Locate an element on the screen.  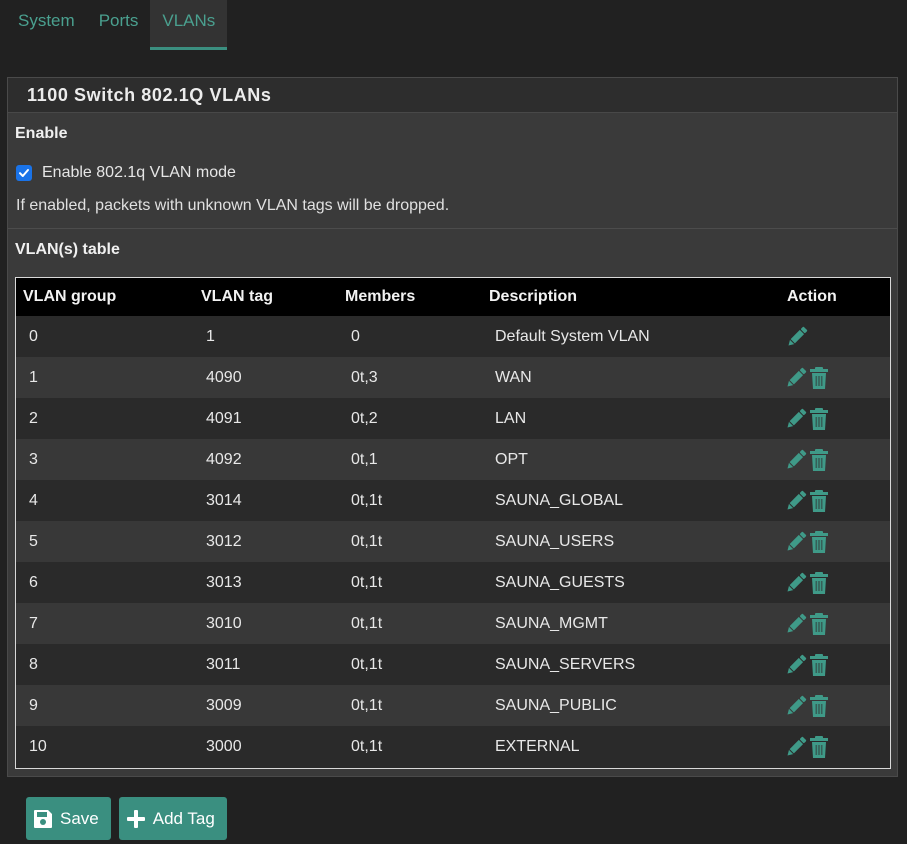
panel-title: 1100 Switch 802.1Q VLANs is located at coordinates (452, 95).